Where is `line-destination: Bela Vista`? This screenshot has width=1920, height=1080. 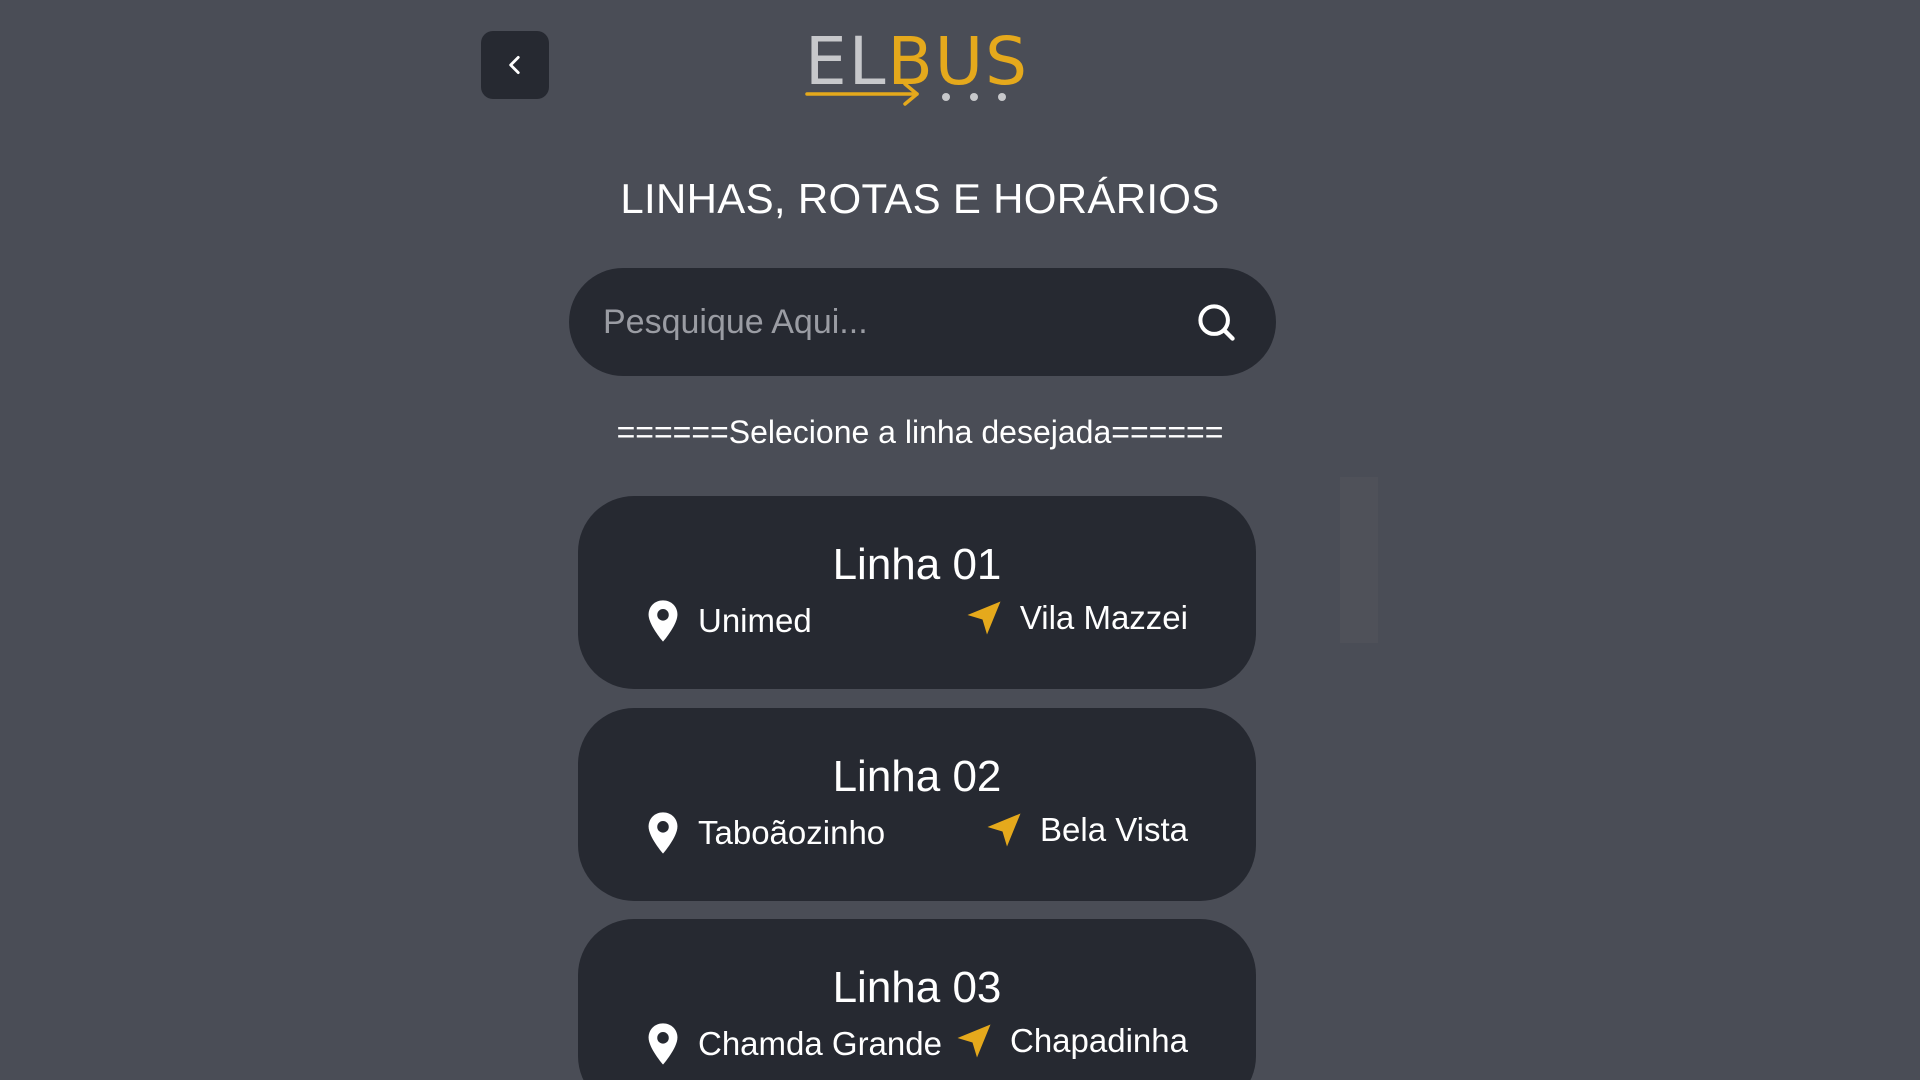
line-destination: Bela Vista is located at coordinates (1087, 830).